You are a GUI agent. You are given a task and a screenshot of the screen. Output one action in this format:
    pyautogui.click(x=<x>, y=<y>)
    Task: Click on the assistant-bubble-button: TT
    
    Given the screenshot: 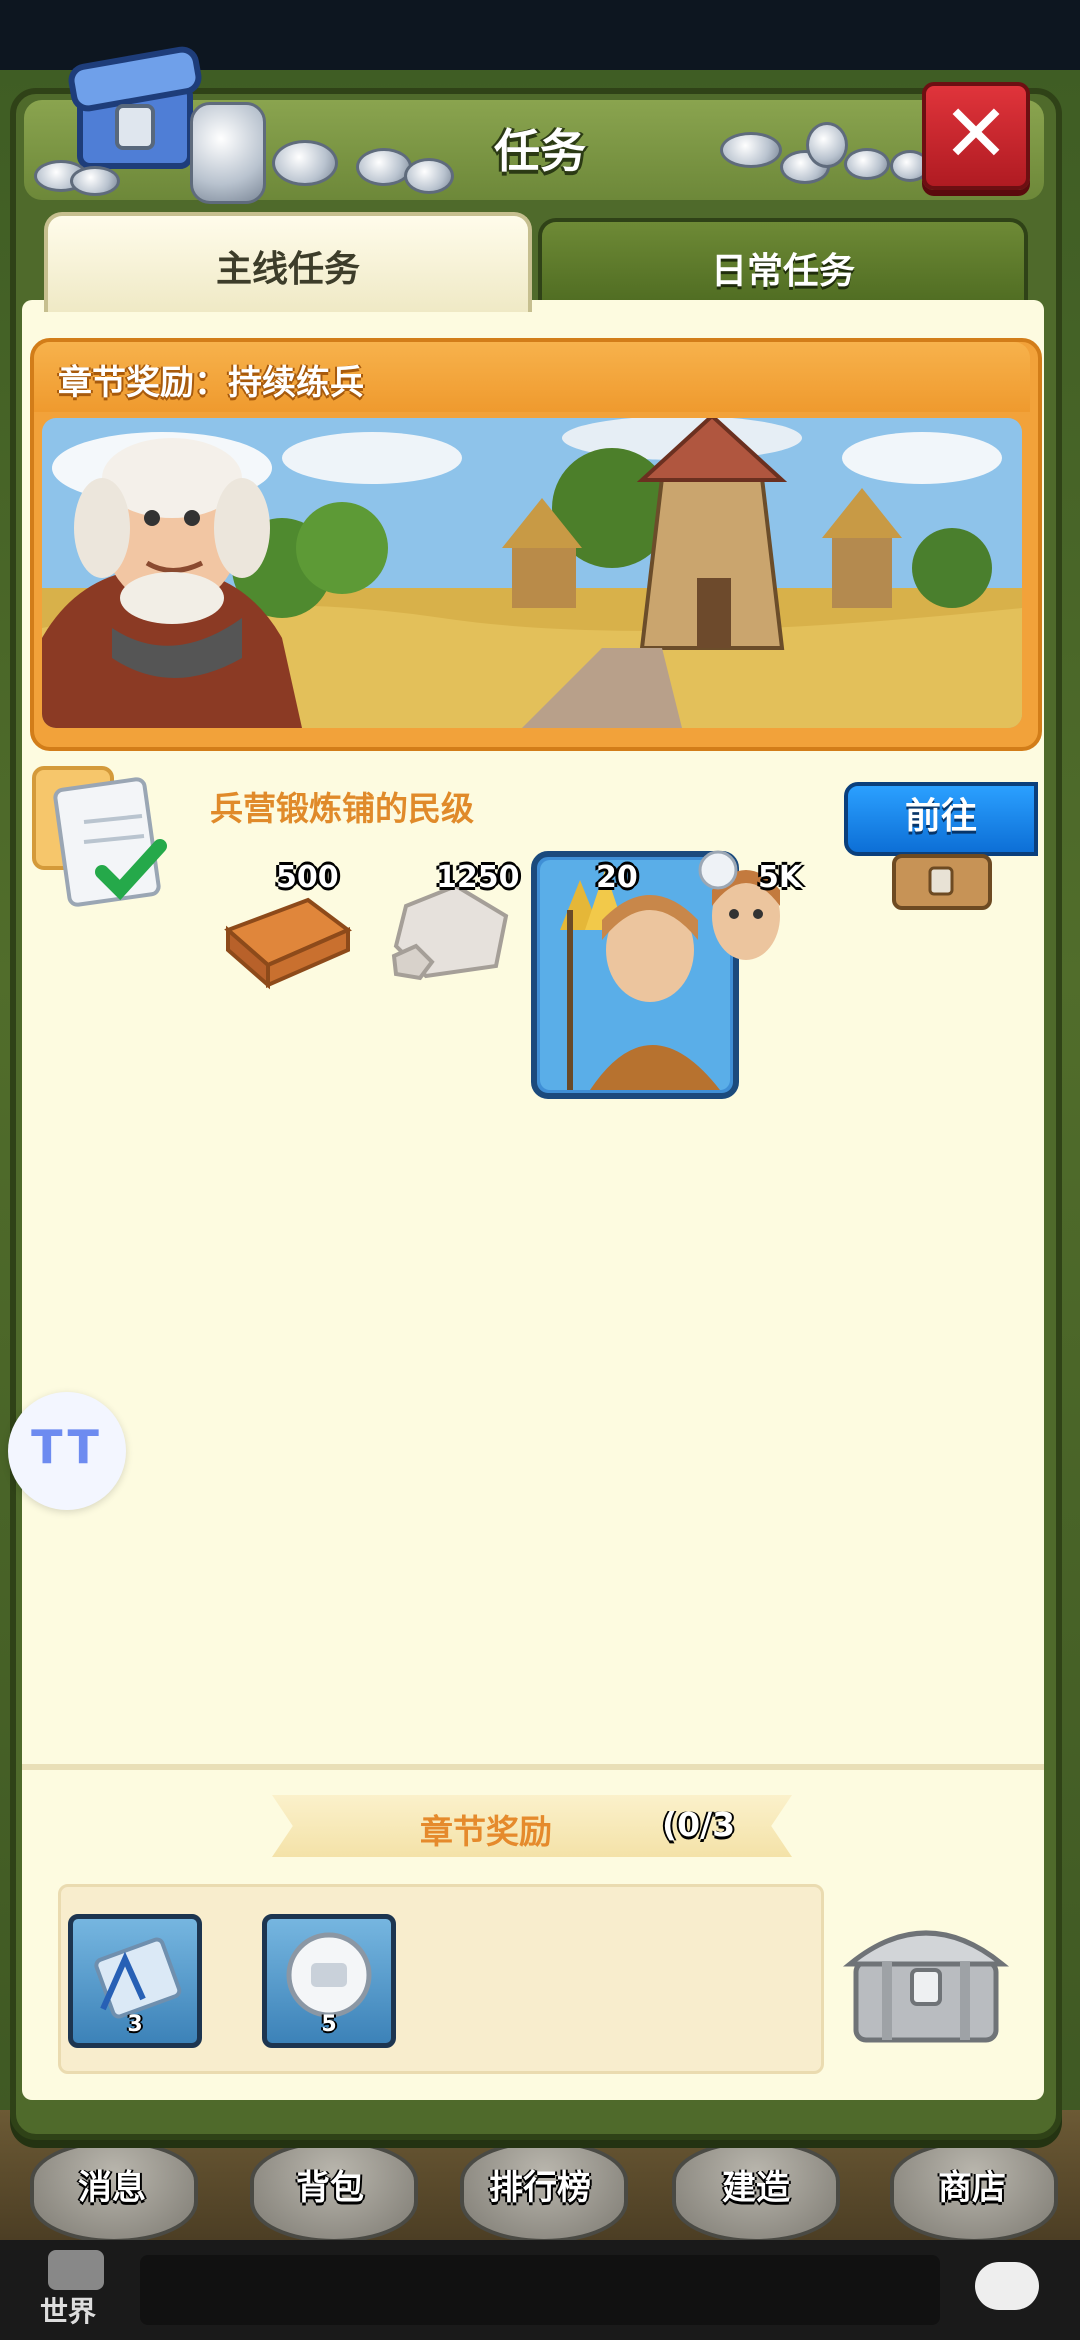 What is the action you would take?
    pyautogui.click(x=67, y=1451)
    